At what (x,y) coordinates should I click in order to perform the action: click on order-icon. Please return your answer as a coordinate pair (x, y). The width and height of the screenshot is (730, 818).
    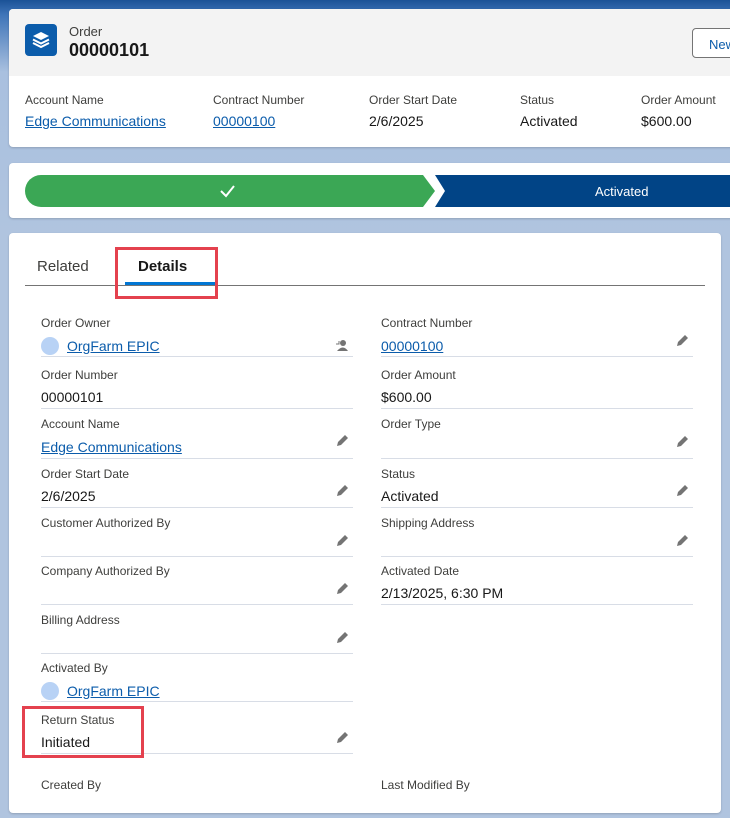
    Looking at the image, I should click on (41, 40).